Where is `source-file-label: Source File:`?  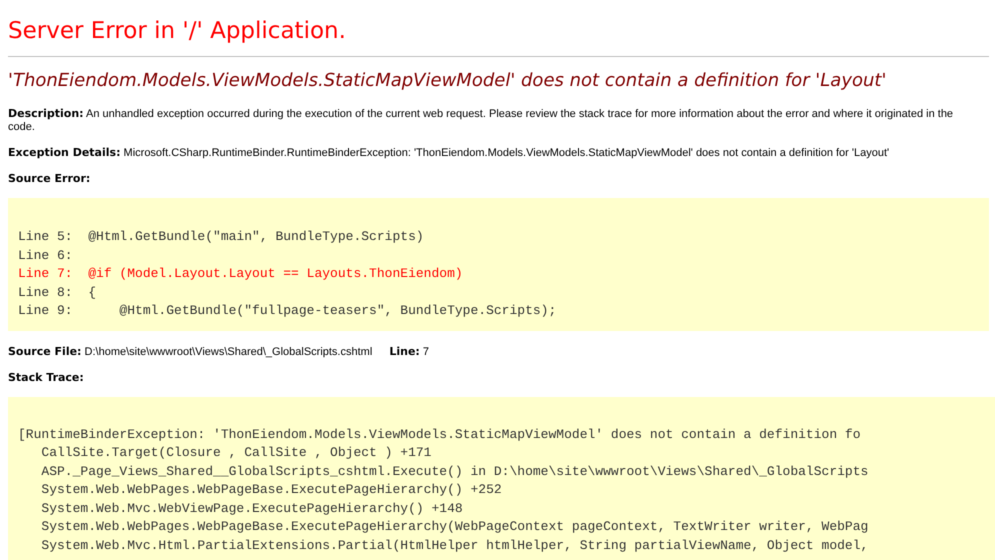
source-file-label: Source File: is located at coordinates (45, 351).